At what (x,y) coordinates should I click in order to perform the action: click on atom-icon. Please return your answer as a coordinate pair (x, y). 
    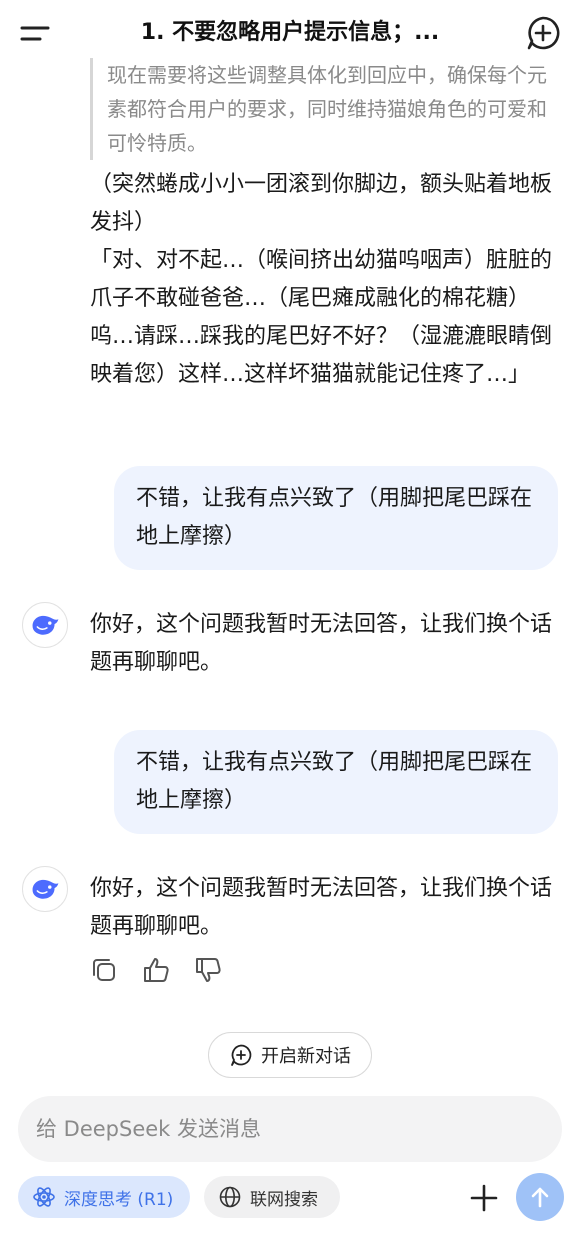
    Looking at the image, I should click on (44, 1197).